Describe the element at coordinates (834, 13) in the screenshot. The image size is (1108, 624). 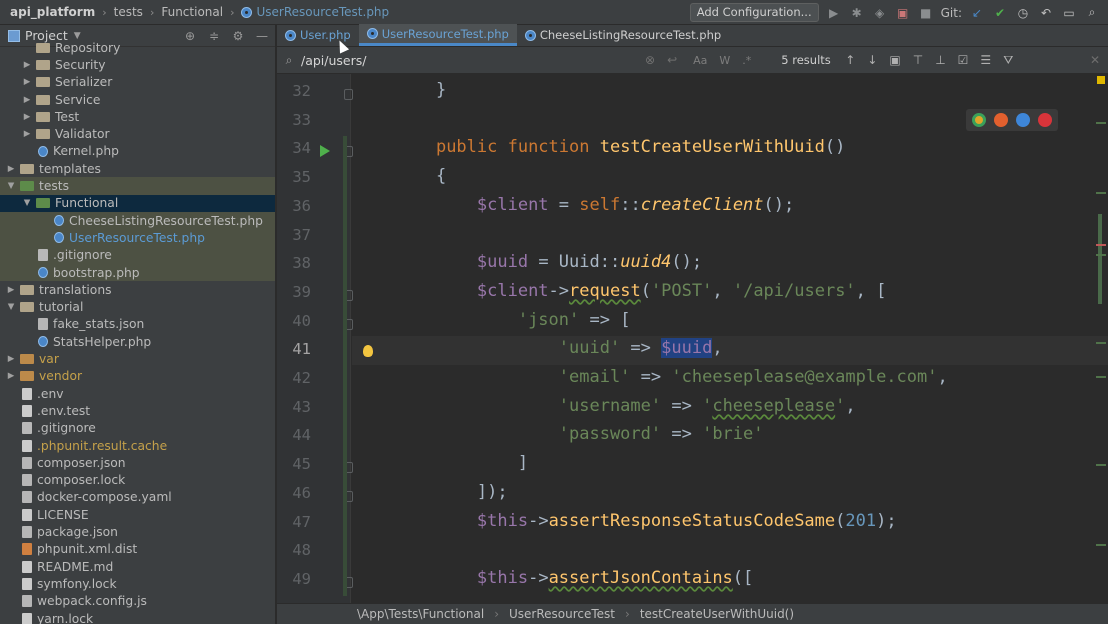
I see `run-icon: ▶` at that location.